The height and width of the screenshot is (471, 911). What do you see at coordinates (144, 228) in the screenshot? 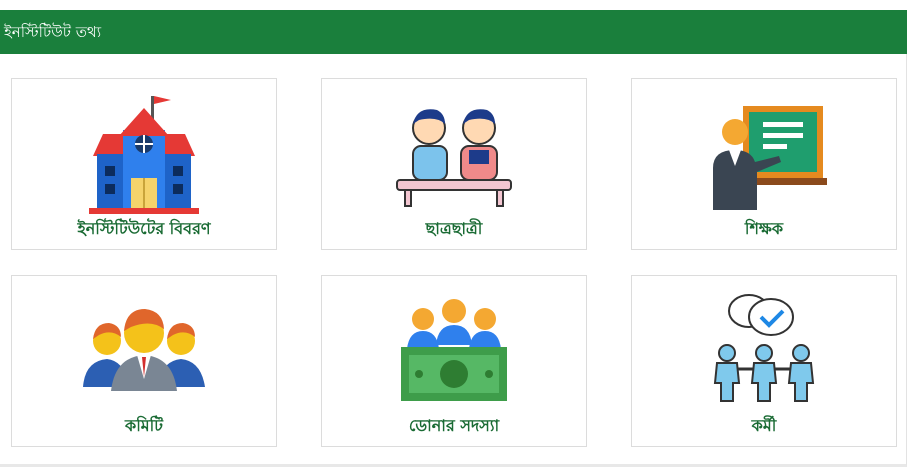
I see `card-label: ইনস্টিটিউটের বিবরণ` at bounding box center [144, 228].